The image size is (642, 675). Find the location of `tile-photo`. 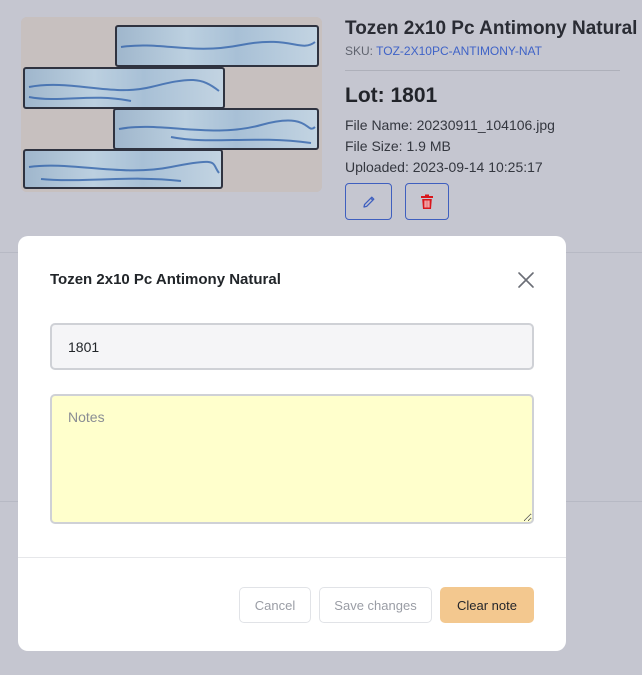

tile-photo is located at coordinates (171, 104).